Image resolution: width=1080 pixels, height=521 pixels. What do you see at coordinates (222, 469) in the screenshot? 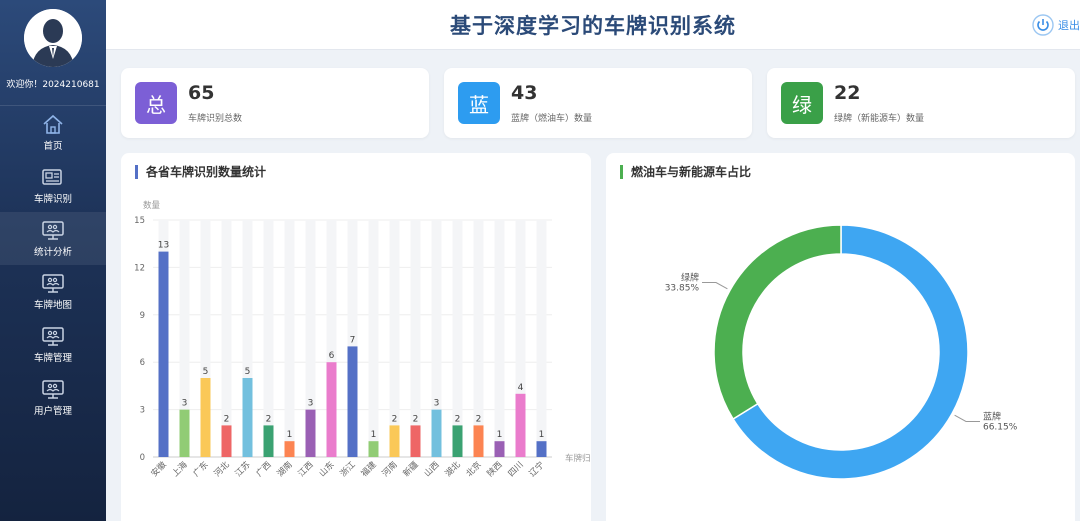
I see `x-tick-label: 河北` at bounding box center [222, 469].